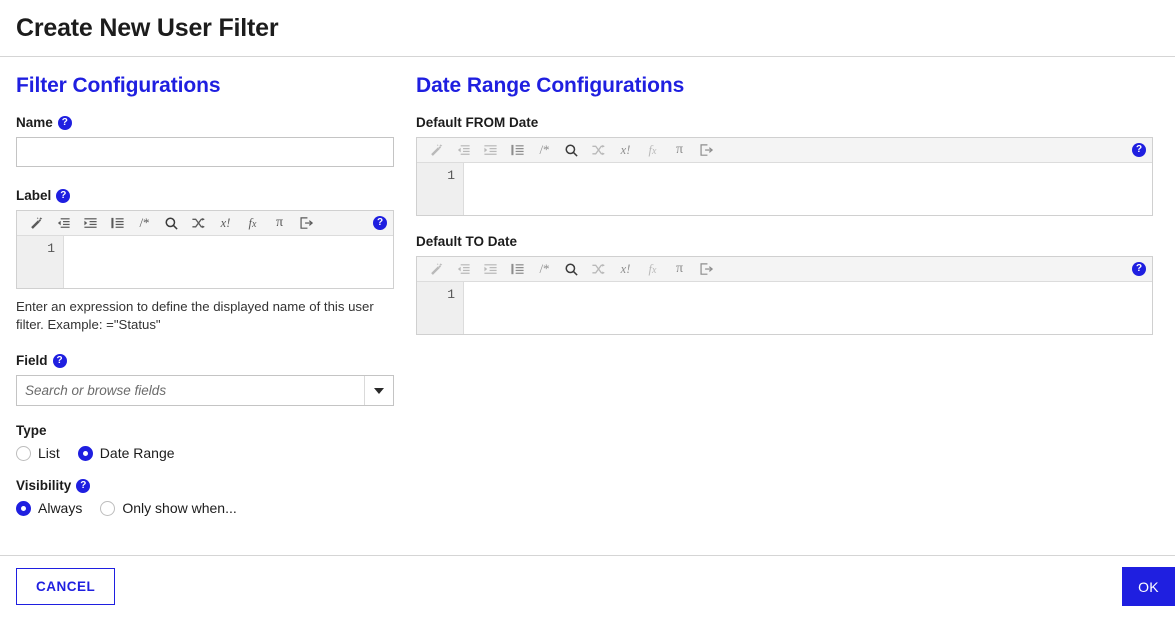 This screenshot has width=1175, height=617. I want to click on chevron-down-icon, so click(378, 391).